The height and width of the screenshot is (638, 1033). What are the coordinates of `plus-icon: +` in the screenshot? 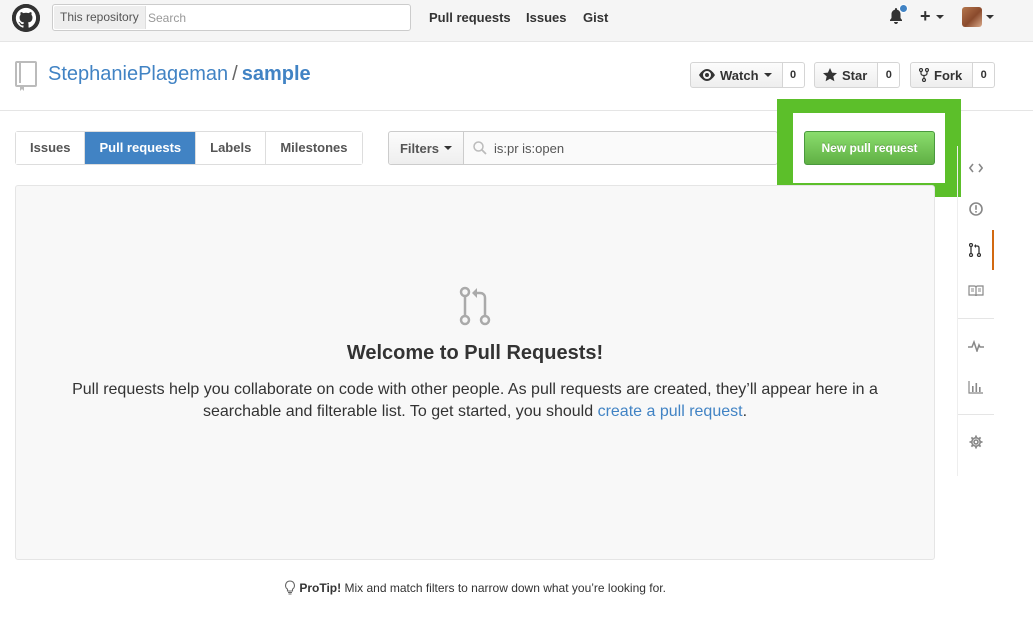 It's located at (932, 16).